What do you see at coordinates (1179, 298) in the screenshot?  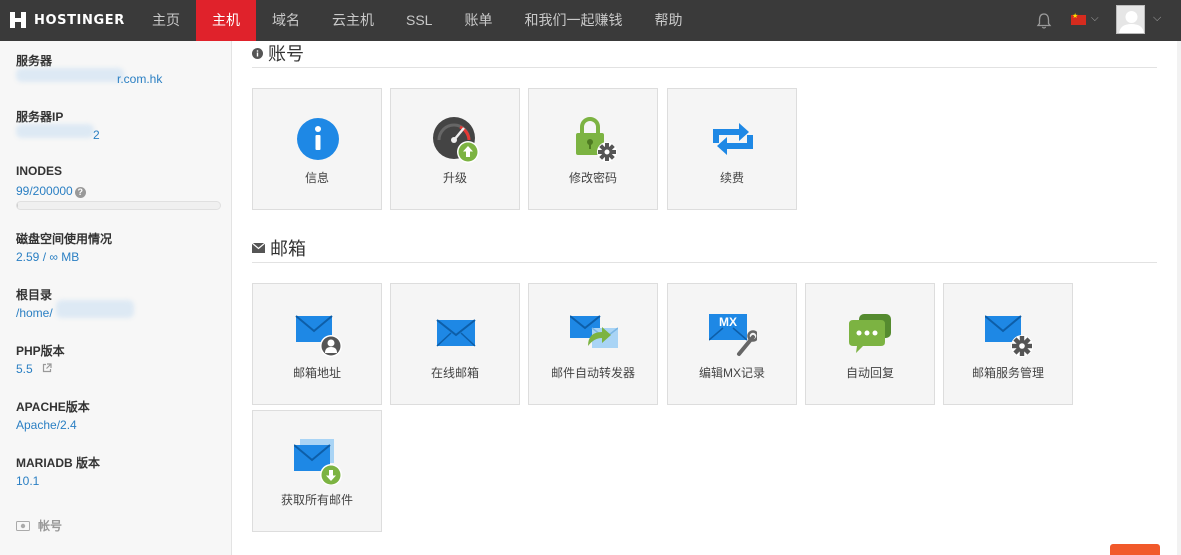 I see `scrollbar-track` at bounding box center [1179, 298].